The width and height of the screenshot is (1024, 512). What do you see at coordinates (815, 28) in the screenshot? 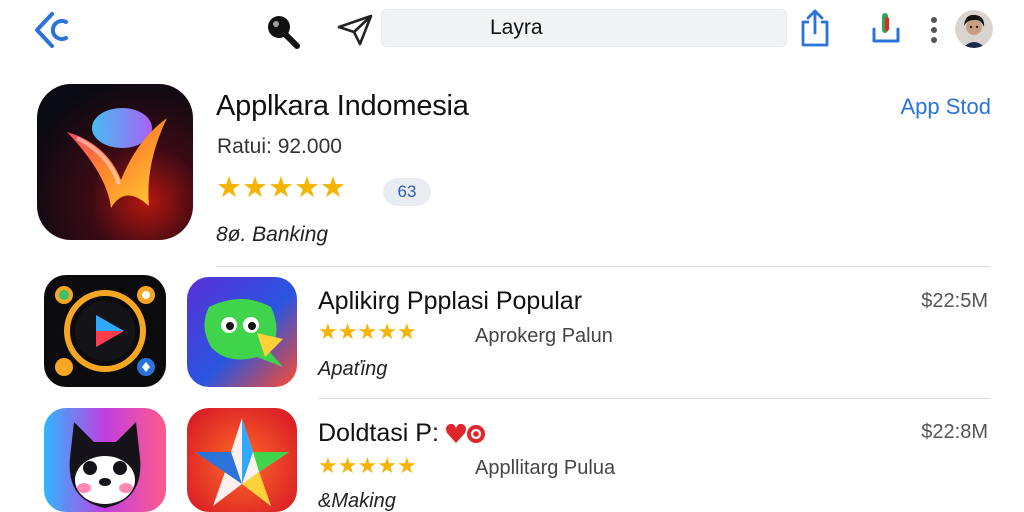
I see `share-icon` at bounding box center [815, 28].